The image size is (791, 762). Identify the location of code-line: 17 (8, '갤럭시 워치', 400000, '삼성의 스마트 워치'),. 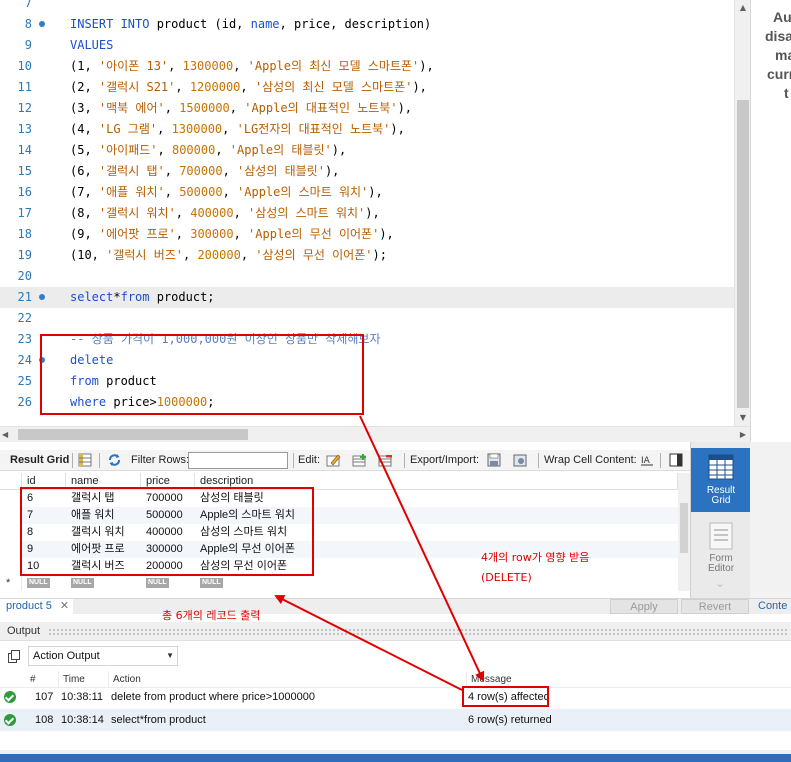
(367, 213).